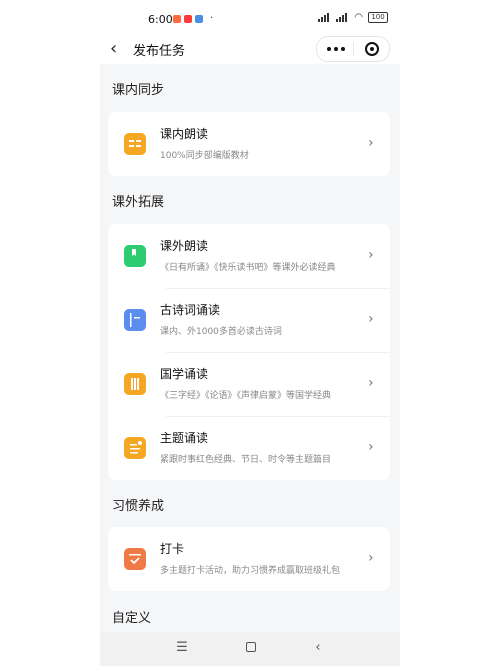  Describe the element at coordinates (135, 256) in the screenshot. I see `bookmark-icon` at that location.